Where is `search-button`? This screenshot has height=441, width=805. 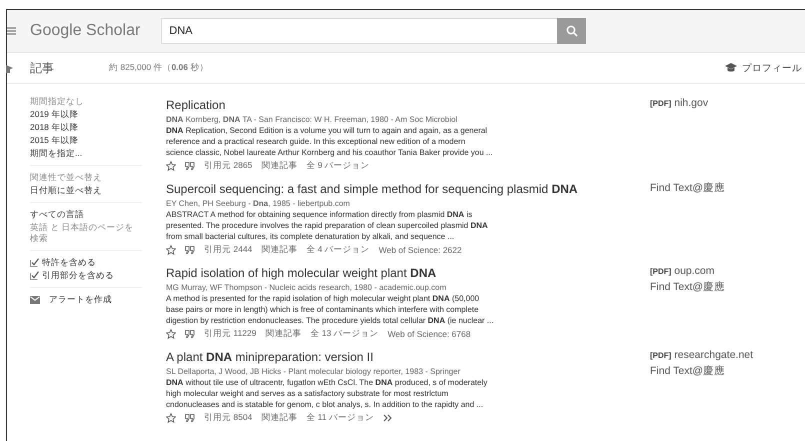 search-button is located at coordinates (571, 31).